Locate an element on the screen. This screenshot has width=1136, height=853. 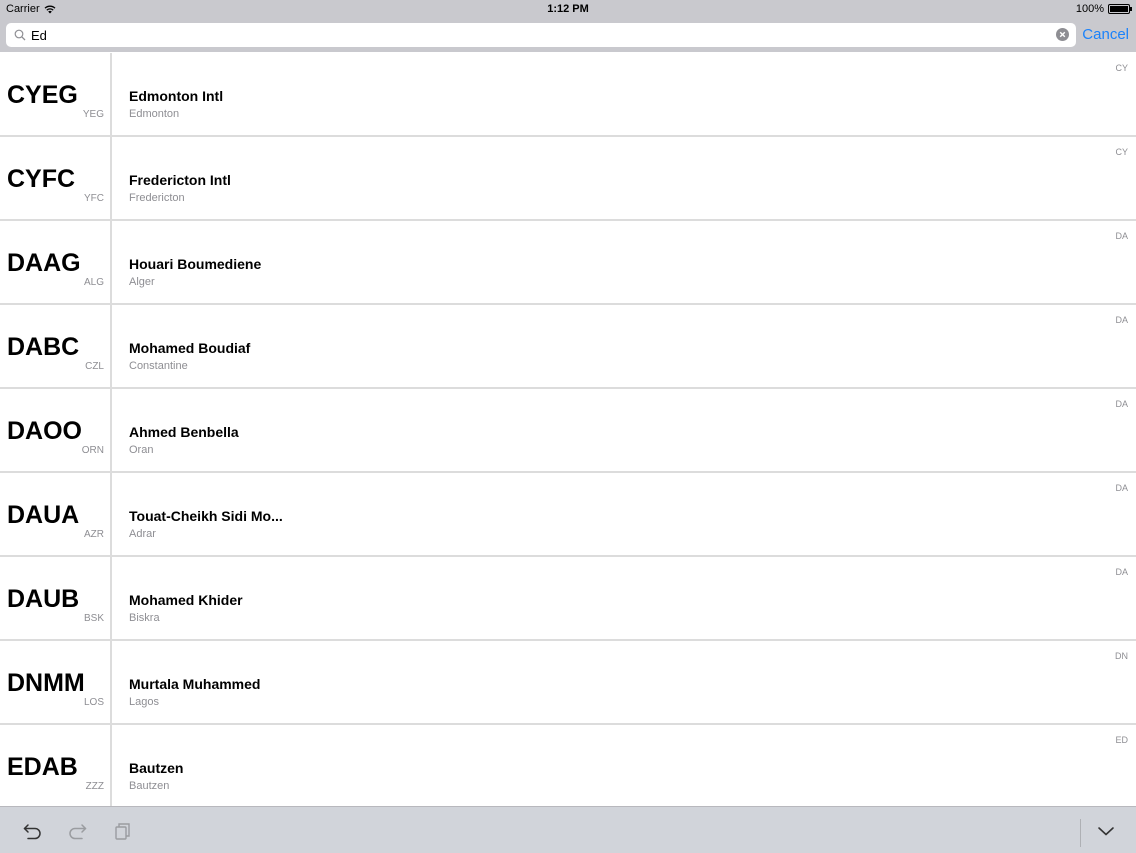
code-column: DAAG ALG is located at coordinates (56, 262).